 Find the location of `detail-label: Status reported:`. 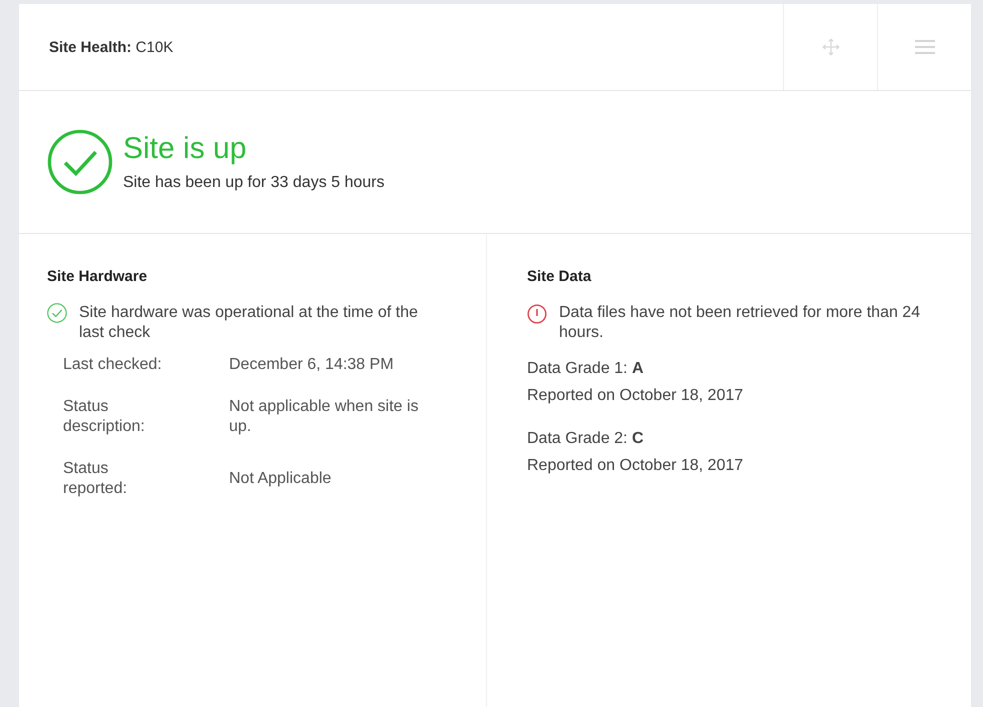

detail-label: Status reported: is located at coordinates (95, 479).